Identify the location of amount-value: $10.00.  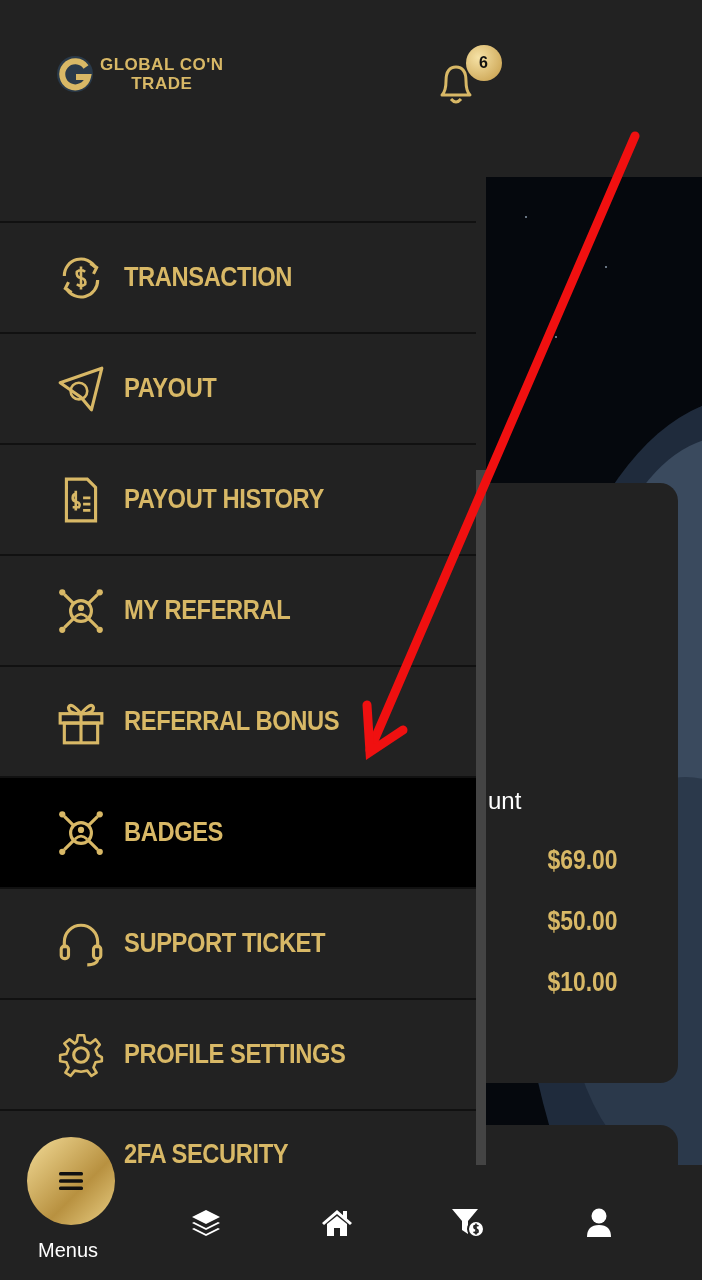
(582, 982).